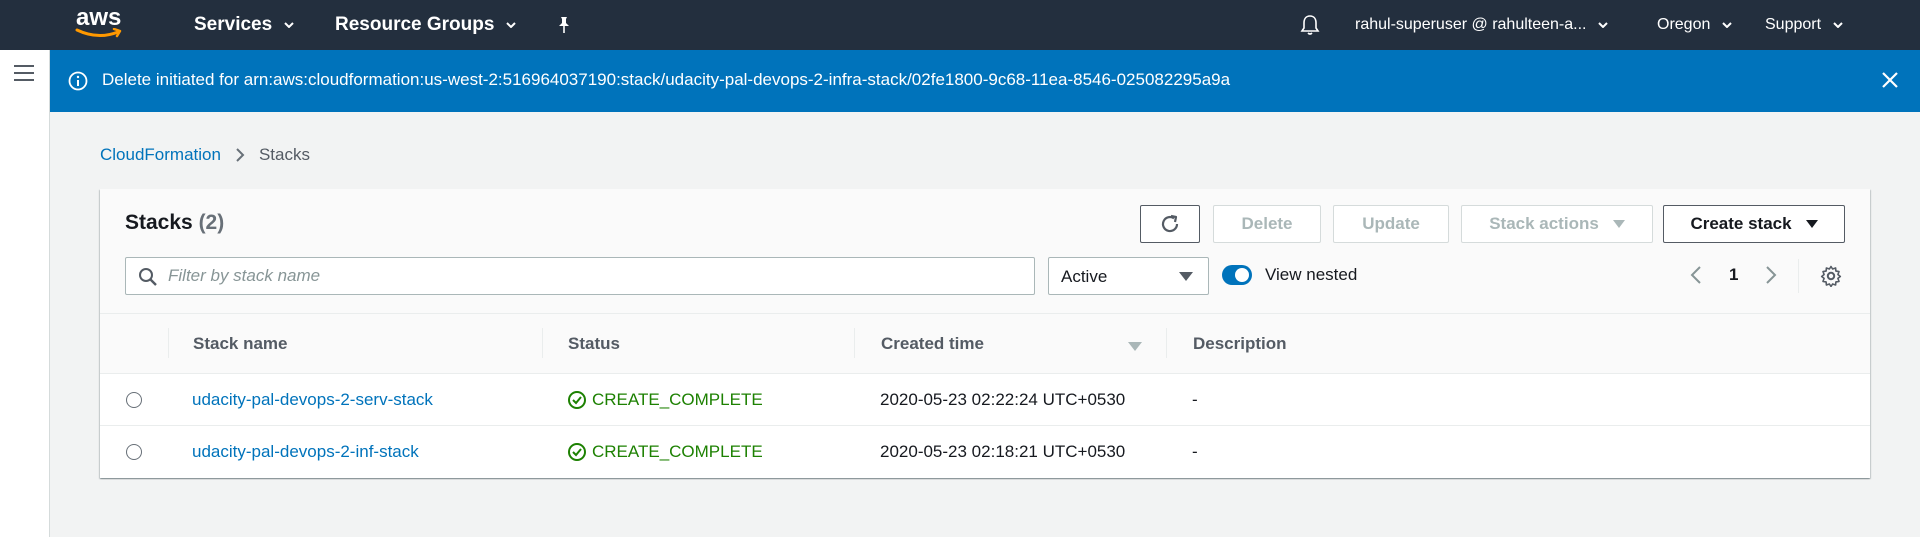 Image resolution: width=1920 pixels, height=537 pixels. What do you see at coordinates (1240, 344) in the screenshot?
I see `column-header-description: Description` at bounding box center [1240, 344].